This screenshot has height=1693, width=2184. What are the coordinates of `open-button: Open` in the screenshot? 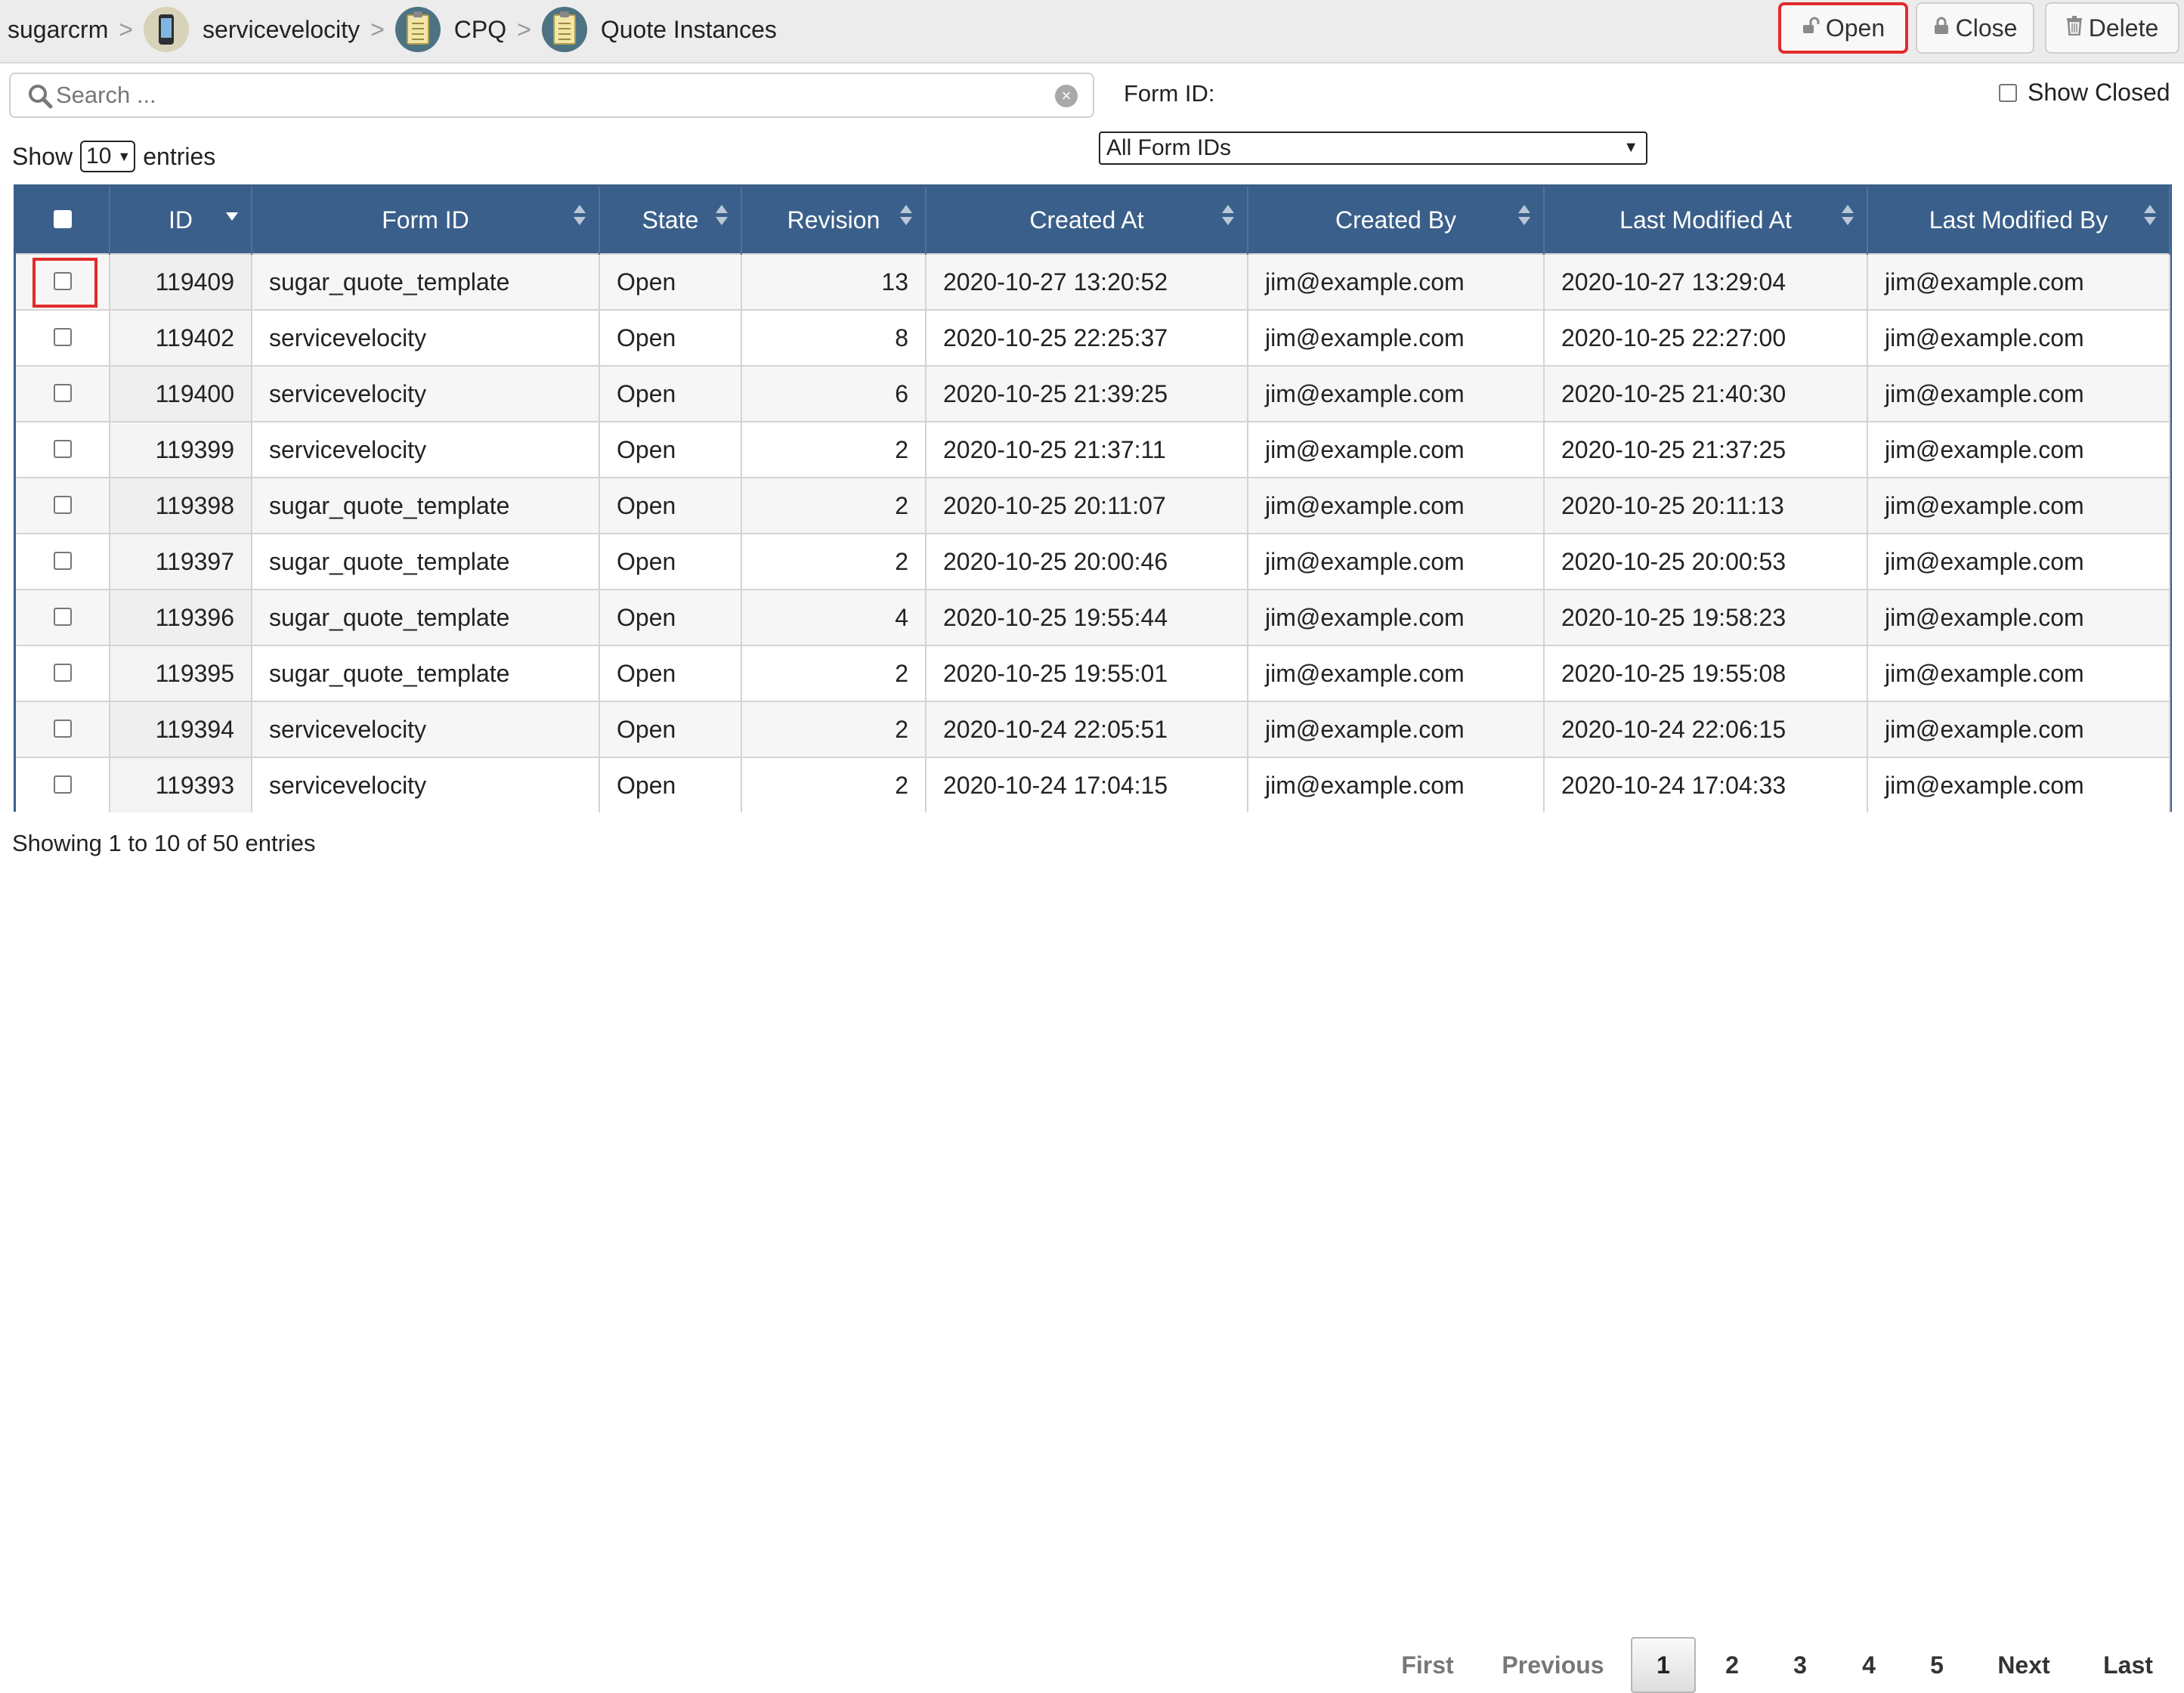 It's located at (1843, 28).